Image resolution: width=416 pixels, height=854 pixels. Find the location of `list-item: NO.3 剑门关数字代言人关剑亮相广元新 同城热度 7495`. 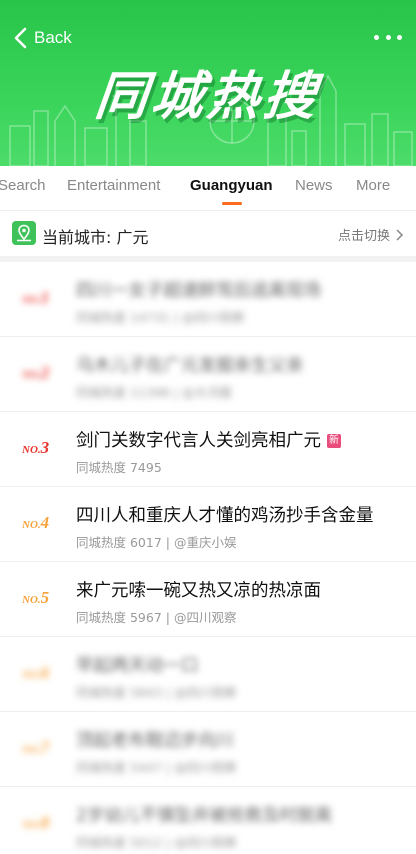

list-item: NO.3 剑门关数字代言人关剑亮相广元新 同城热度 7495 is located at coordinates (208, 449).